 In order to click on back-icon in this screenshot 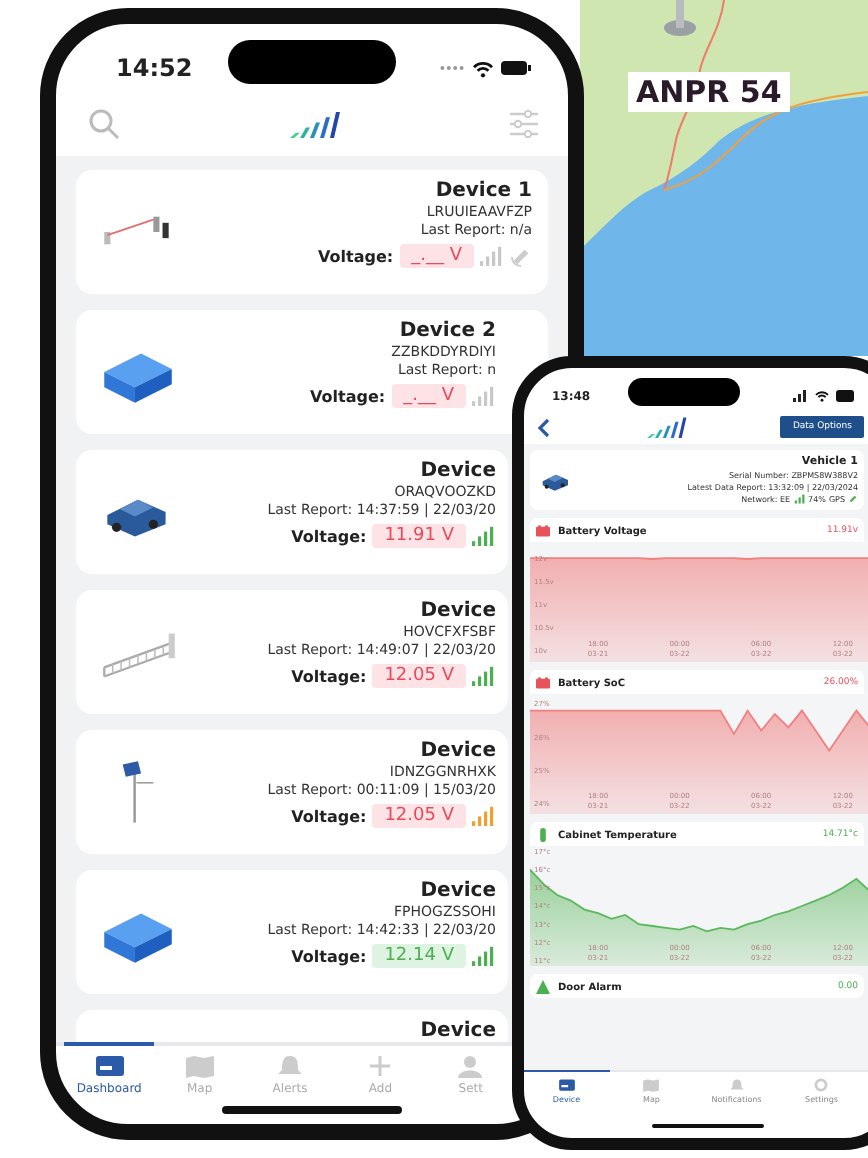, I will do `click(544, 427)`.